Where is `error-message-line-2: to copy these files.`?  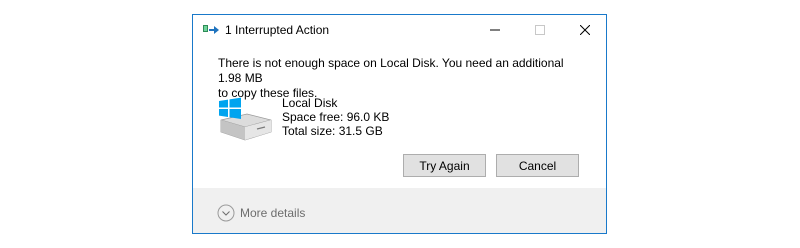 error-message-line-2: to copy these files. is located at coordinates (268, 93).